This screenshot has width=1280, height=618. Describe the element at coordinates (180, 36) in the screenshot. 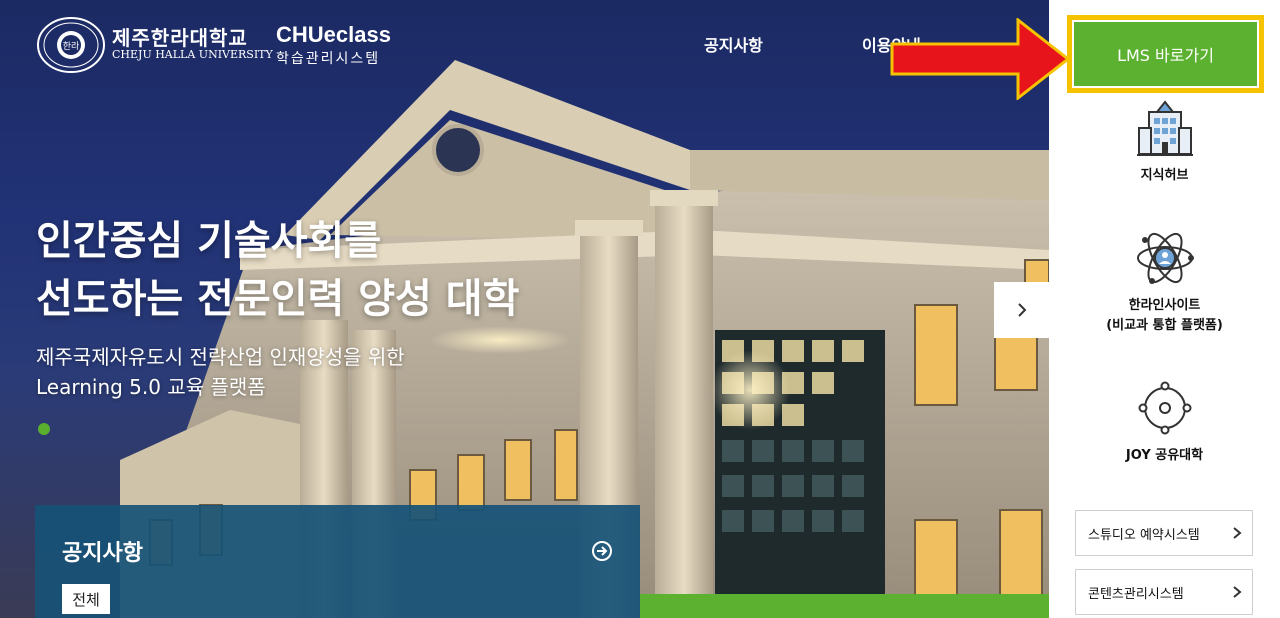

I see `university-name-korean: 제주한라대학교` at that location.